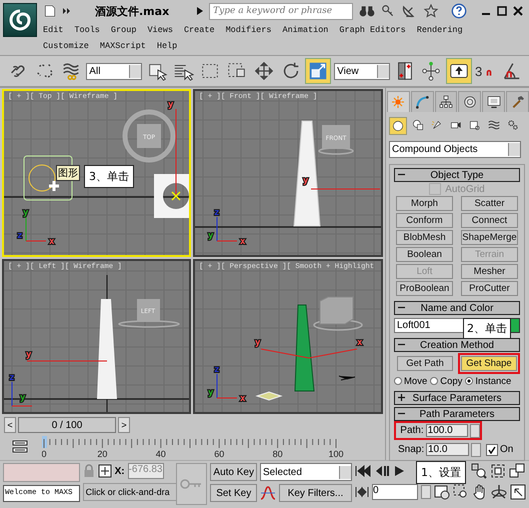 This screenshot has height=508, width=529. What do you see at coordinates (424, 220) in the screenshot?
I see `object-type-button: Conform` at bounding box center [424, 220].